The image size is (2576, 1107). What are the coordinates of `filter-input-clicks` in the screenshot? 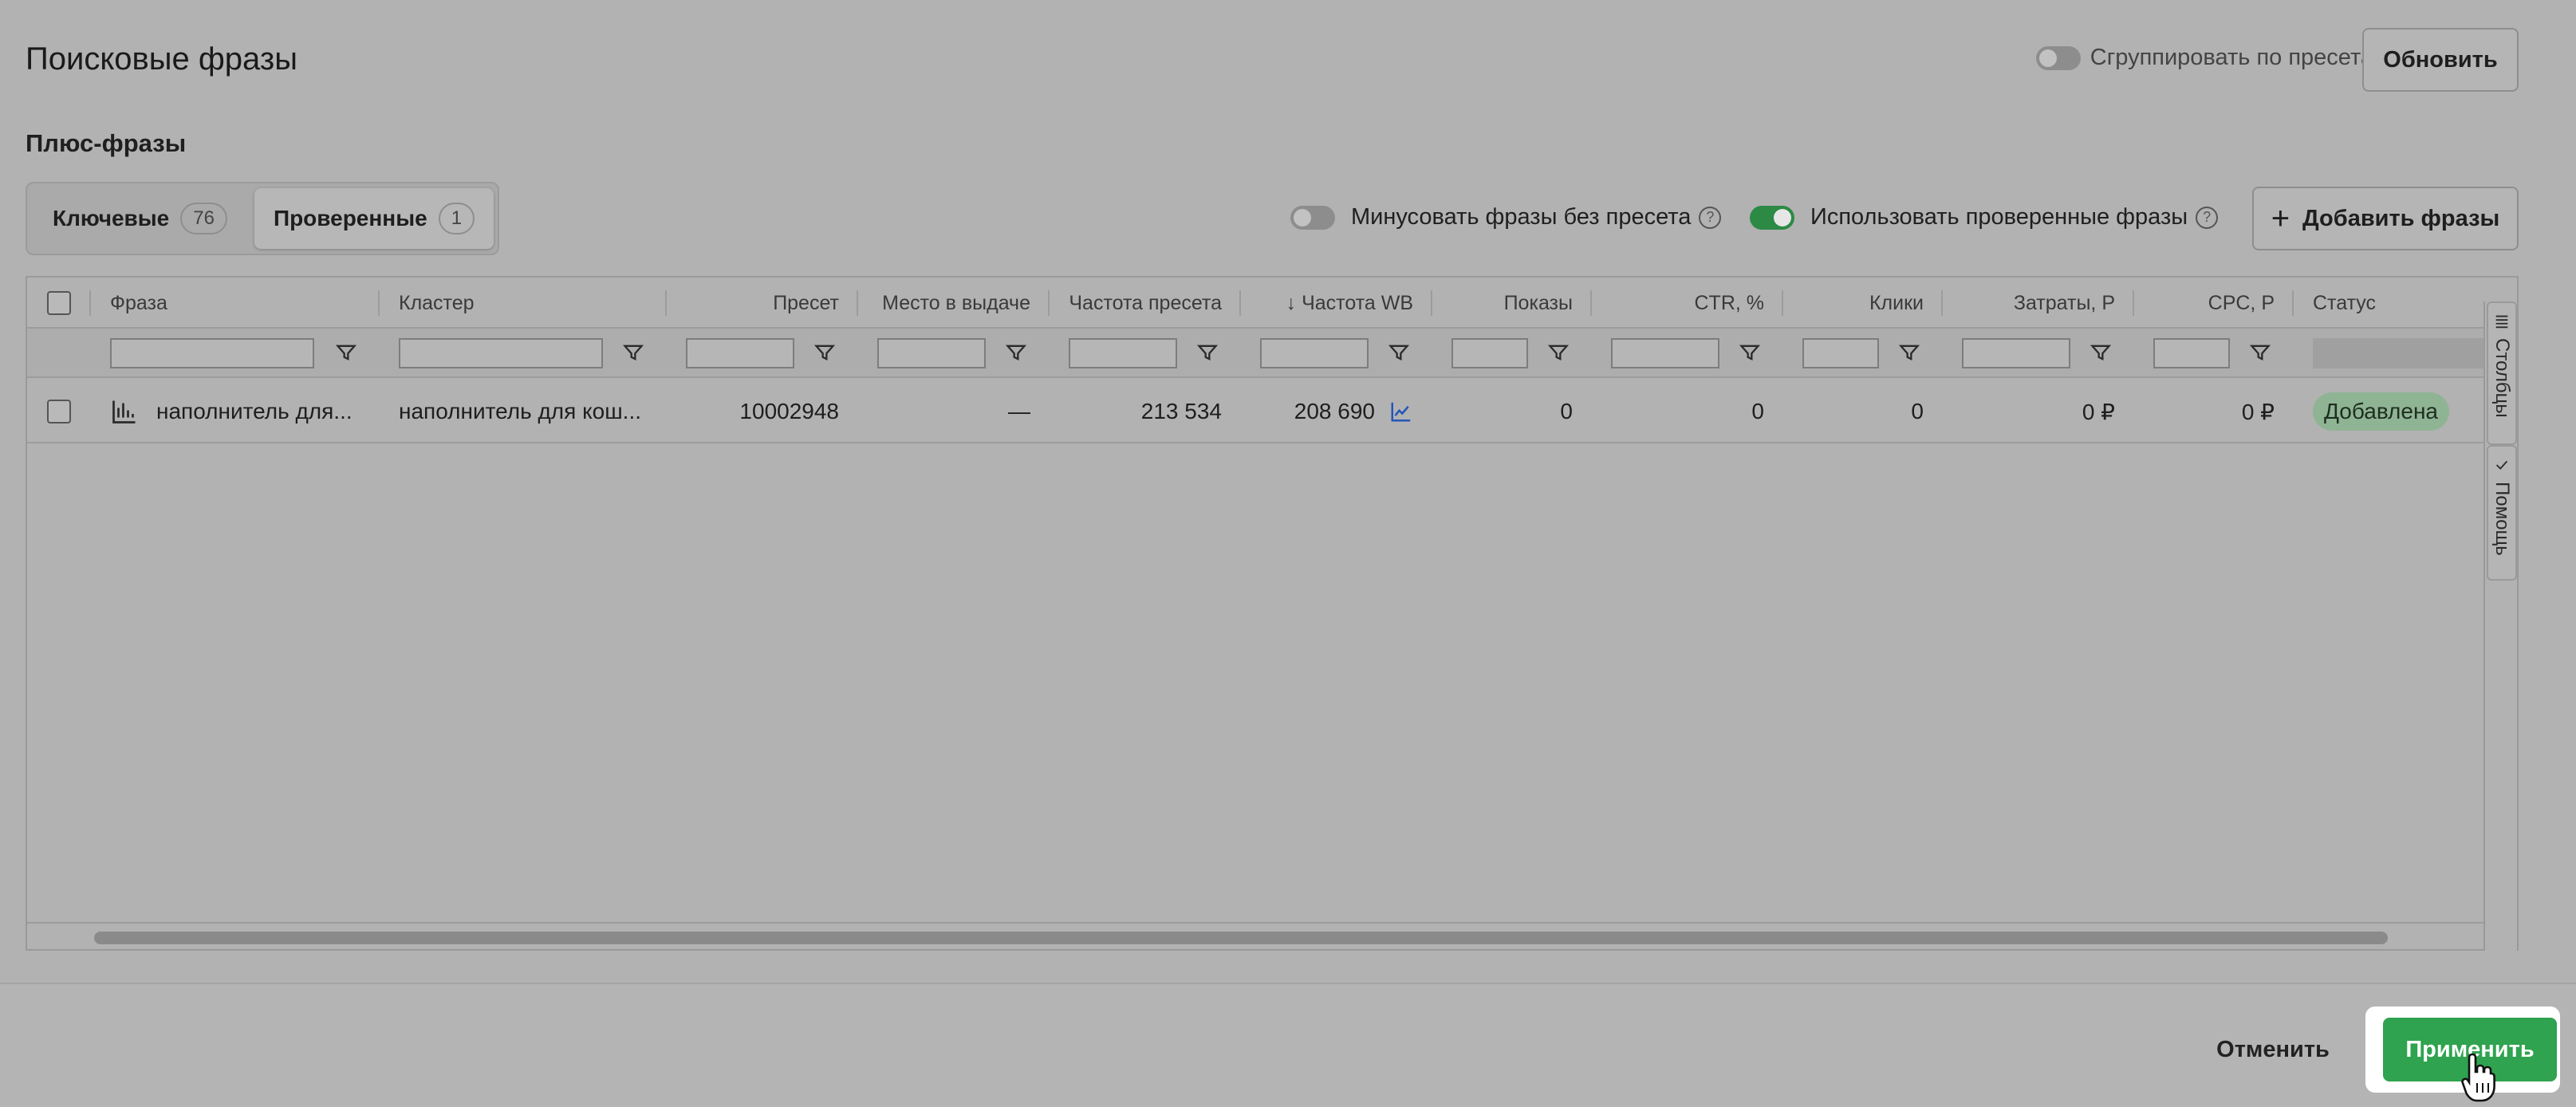 It's located at (1840, 353).